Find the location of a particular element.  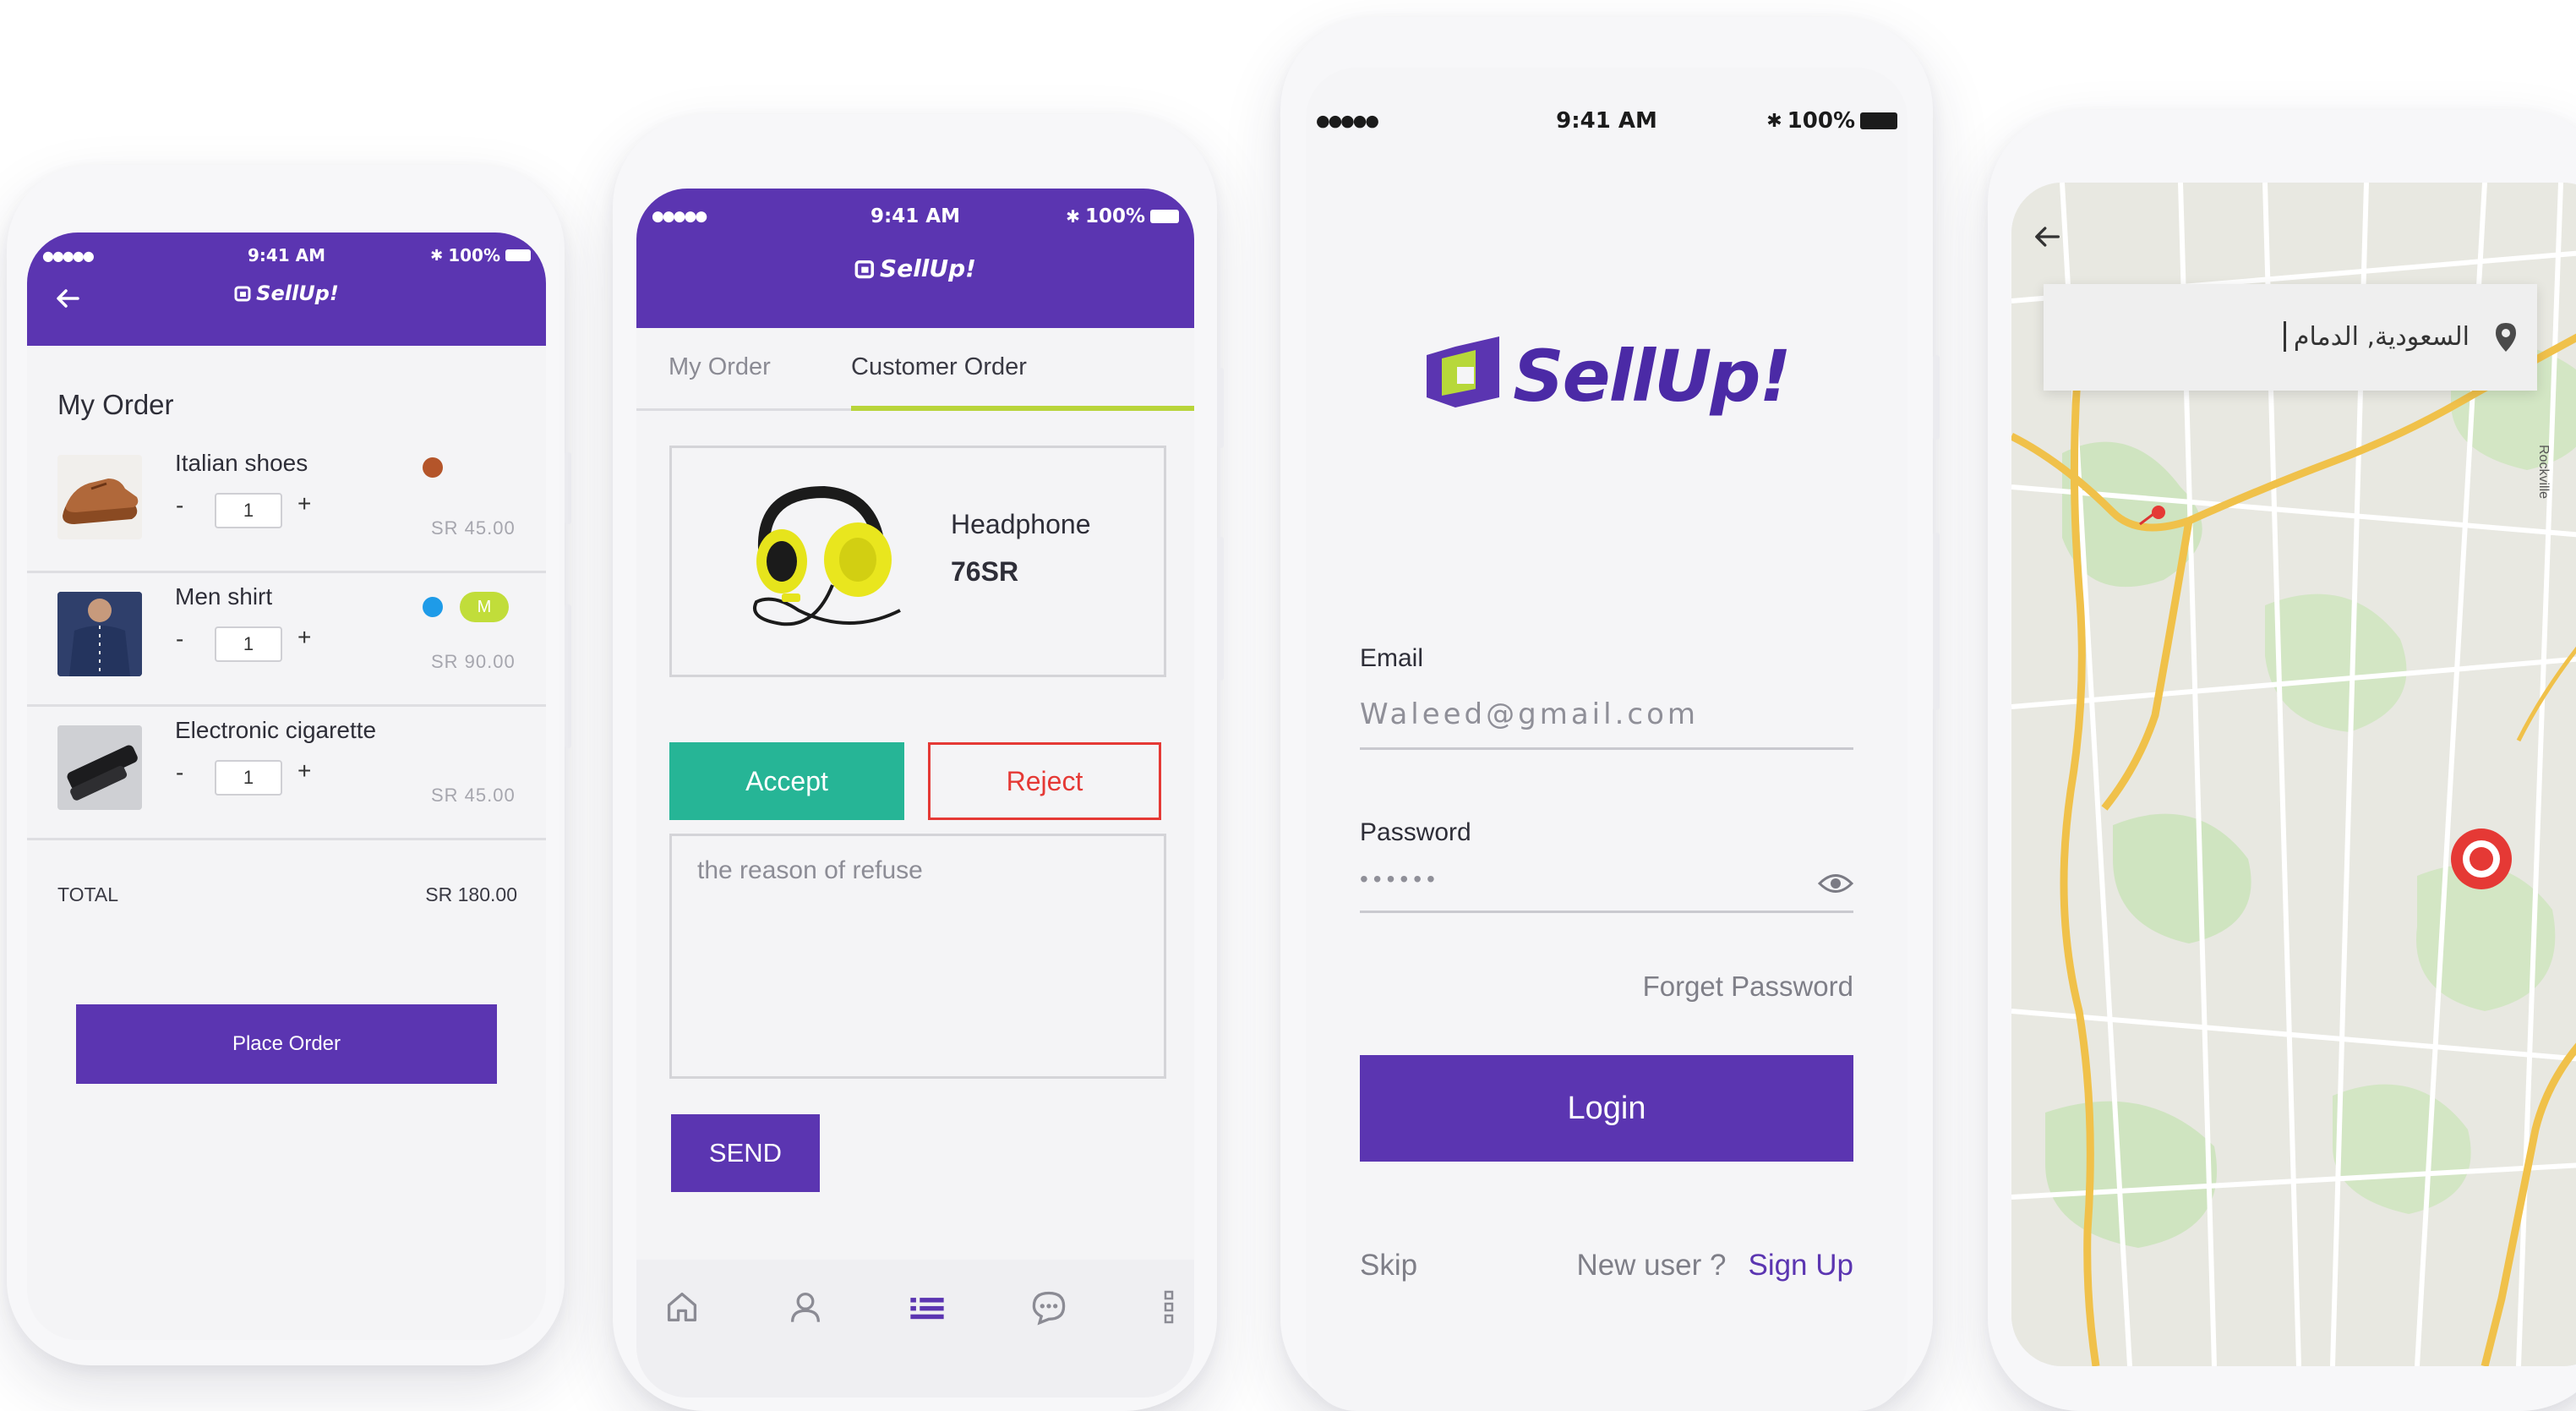

location-search-bar: السعودية, الدمام is located at coordinates (2290, 337).